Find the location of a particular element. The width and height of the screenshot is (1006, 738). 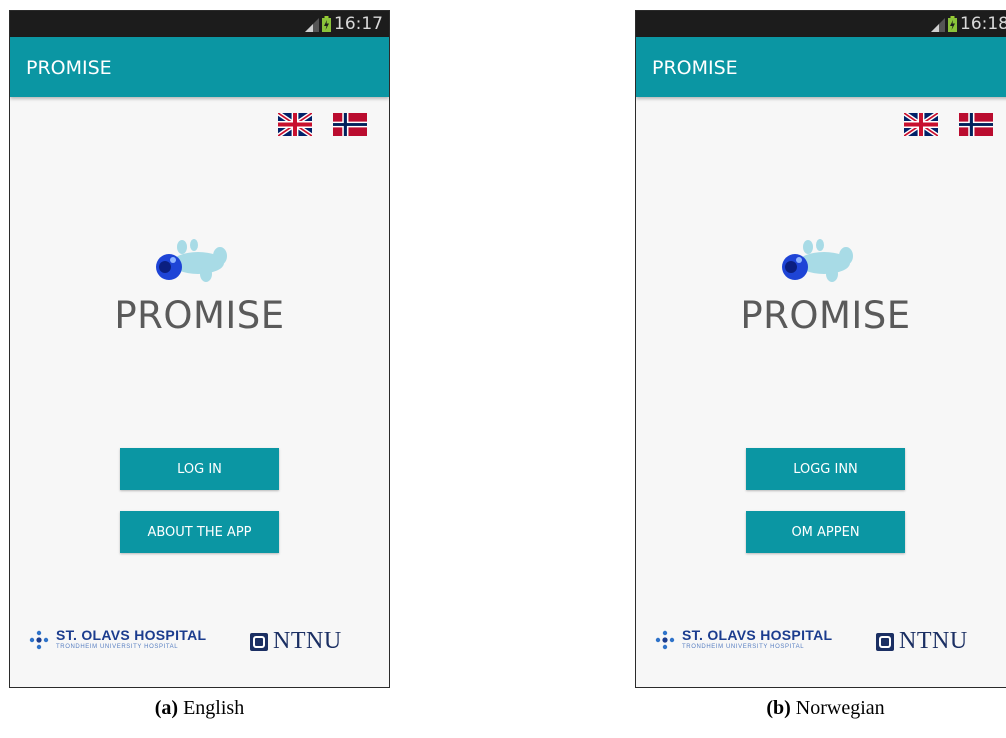

caption-label: (a) is located at coordinates (166, 708).